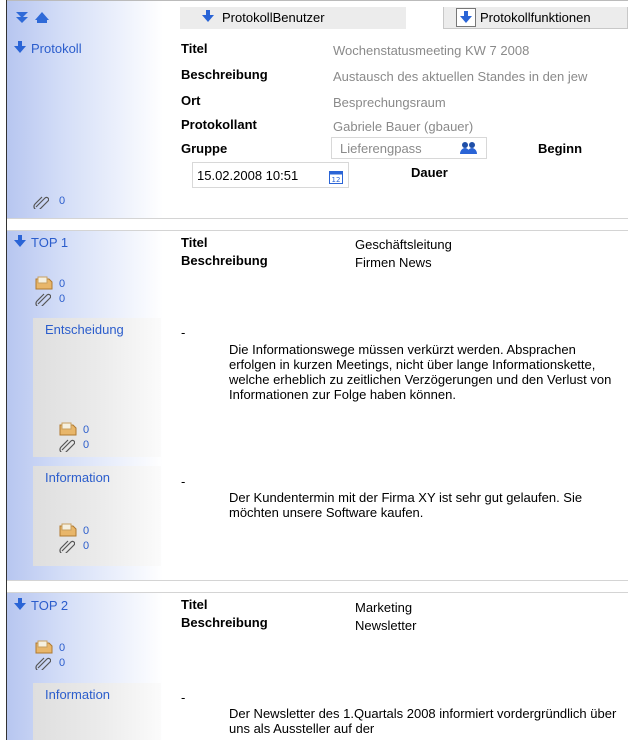  I want to click on titel-value: Wochenstatusmeeting KW 7 2008, so click(431, 50).